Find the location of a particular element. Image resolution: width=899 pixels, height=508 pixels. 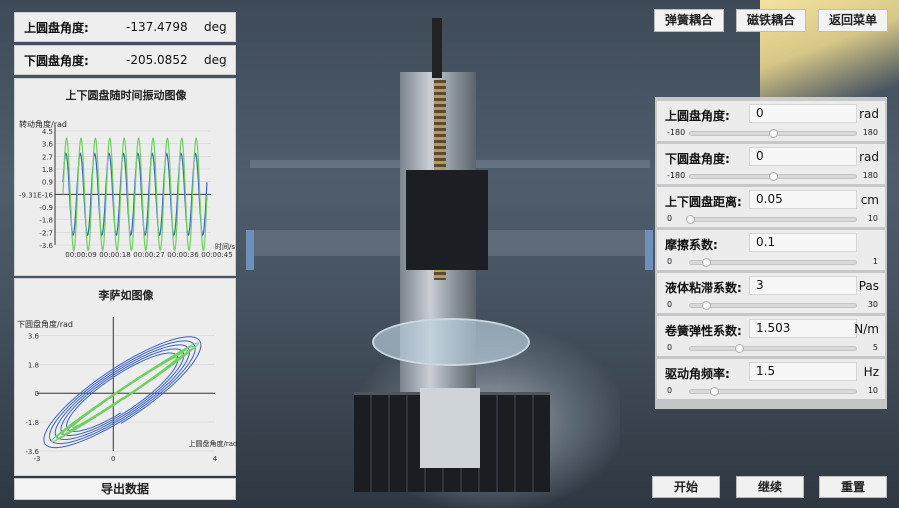

time-chart-xtick: 00:00:27 is located at coordinates (148, 255).